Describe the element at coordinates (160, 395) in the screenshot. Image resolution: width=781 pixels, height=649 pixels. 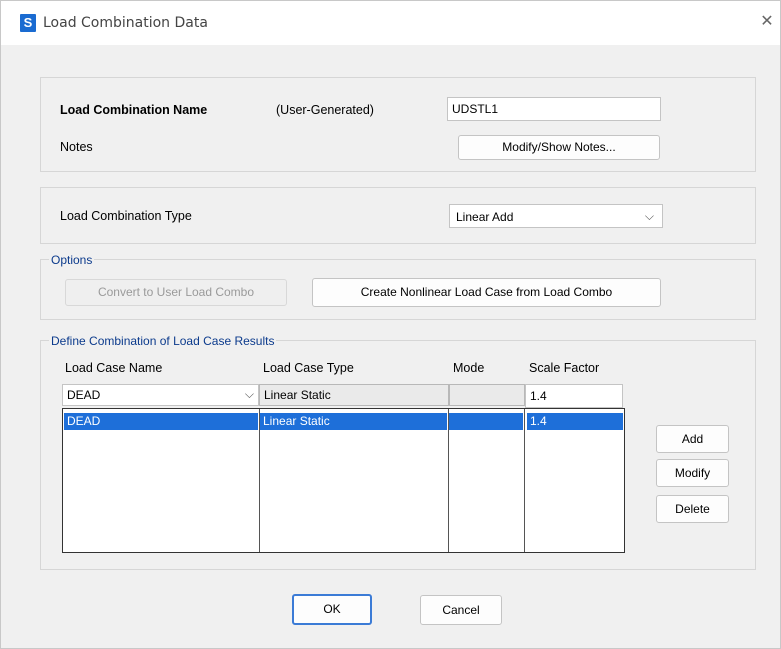
I see `load-case-name-select: DEAD ⌵` at that location.